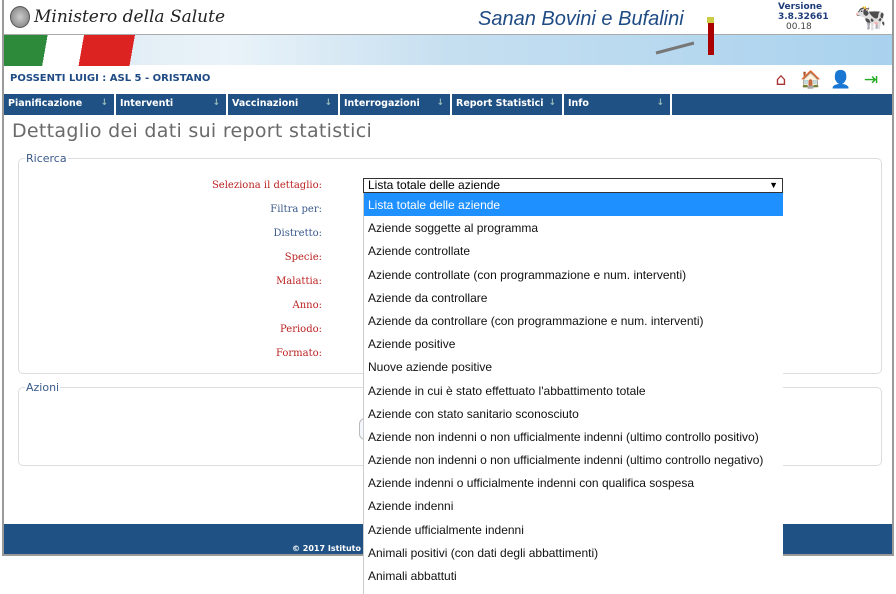  Describe the element at coordinates (870, 18) in the screenshot. I see `cattle-buffalo-icon: 🐄` at that location.